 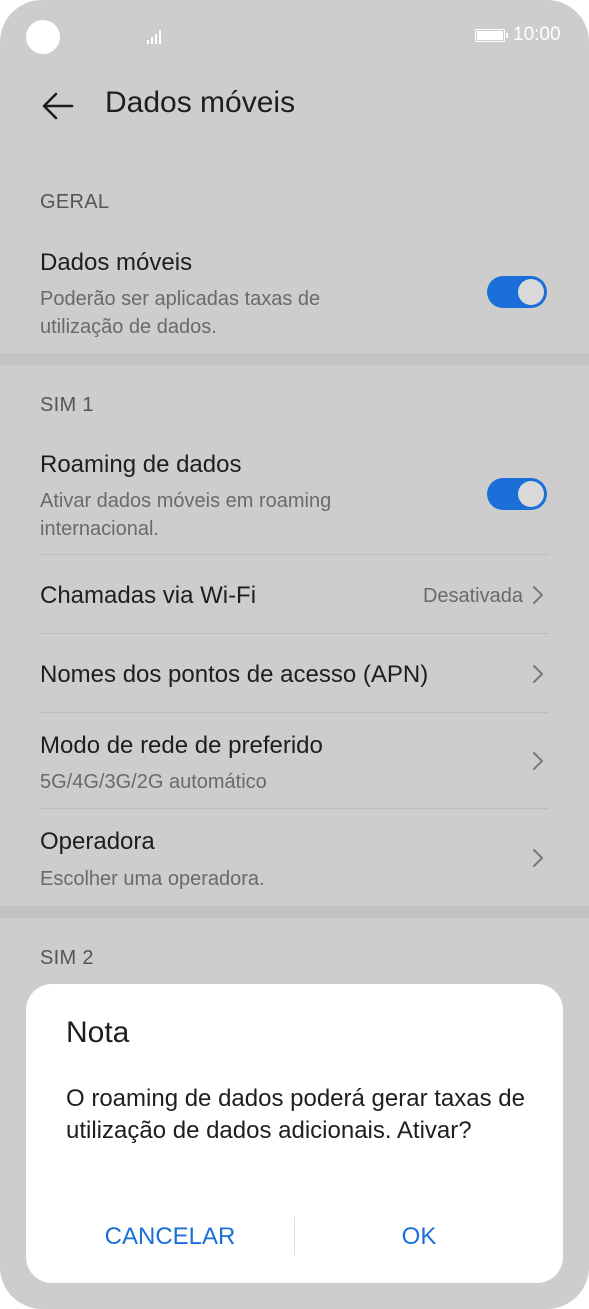 What do you see at coordinates (294, 36) in the screenshot?
I see `status-bar: 10:00` at bounding box center [294, 36].